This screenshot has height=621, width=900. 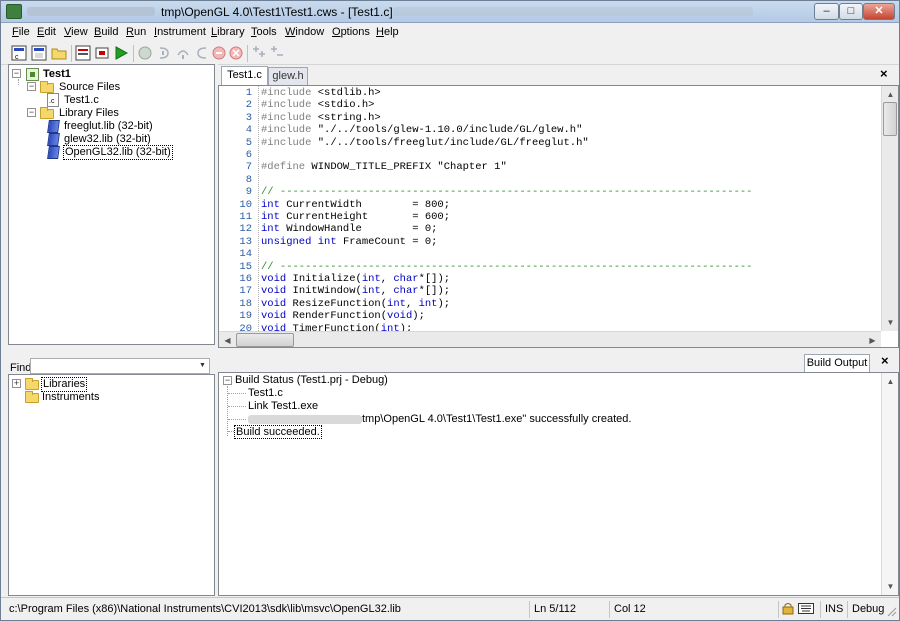 I want to click on open-icon, so click(x=59, y=53).